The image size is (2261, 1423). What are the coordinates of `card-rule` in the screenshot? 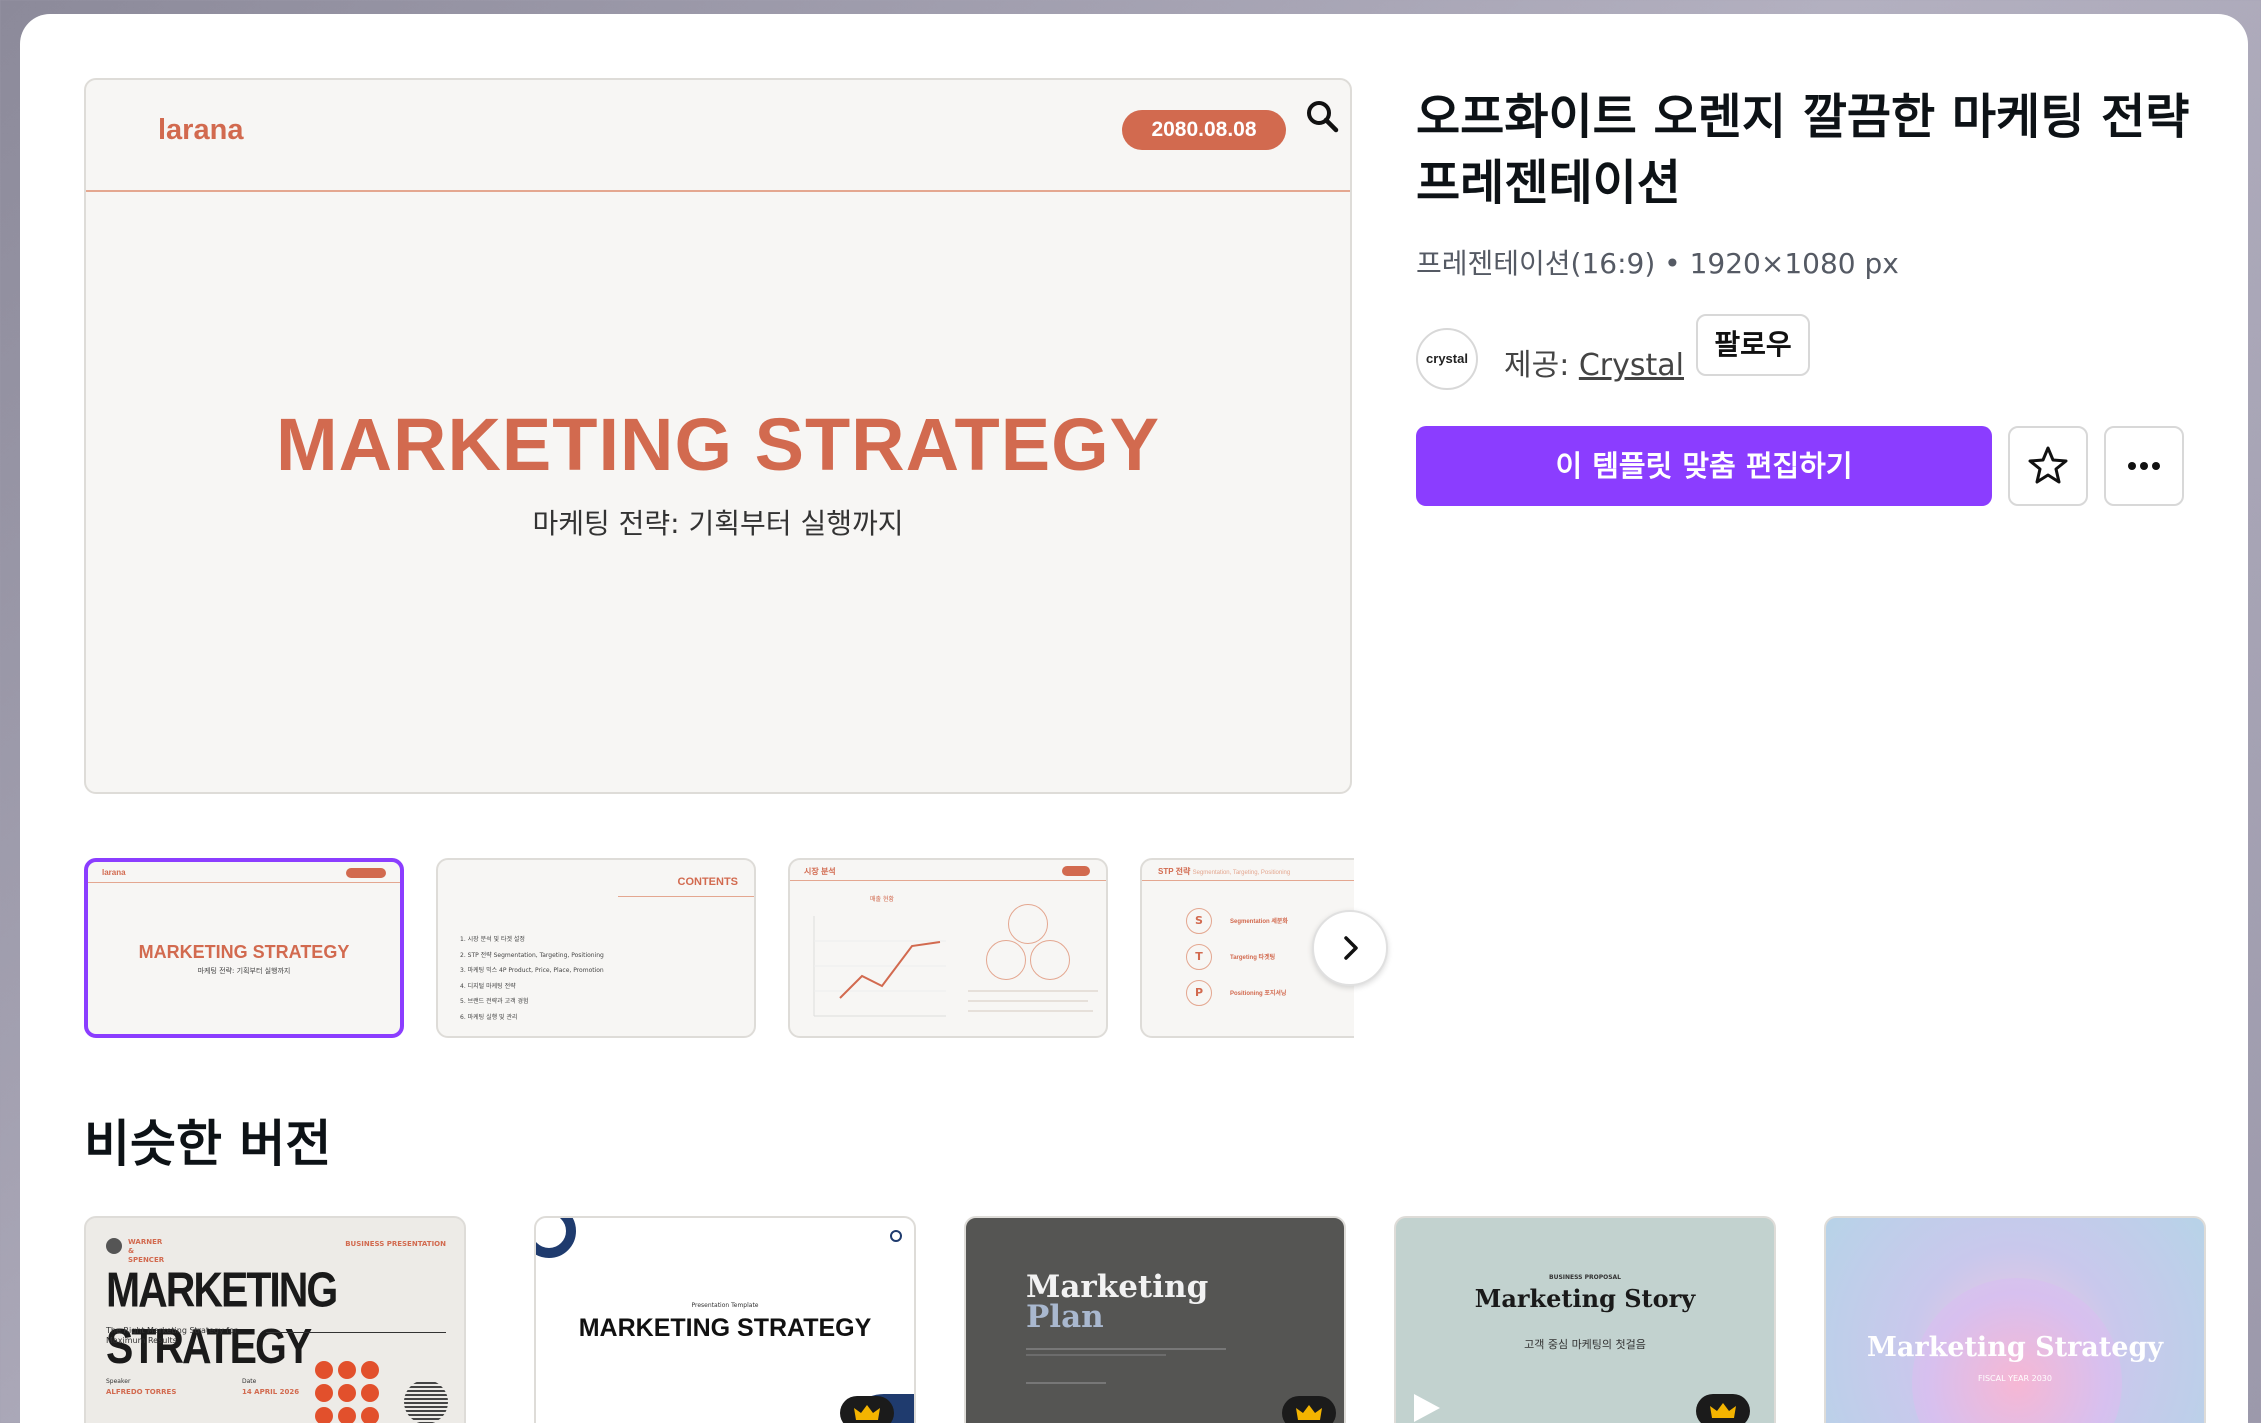 It's located at (356, 1332).